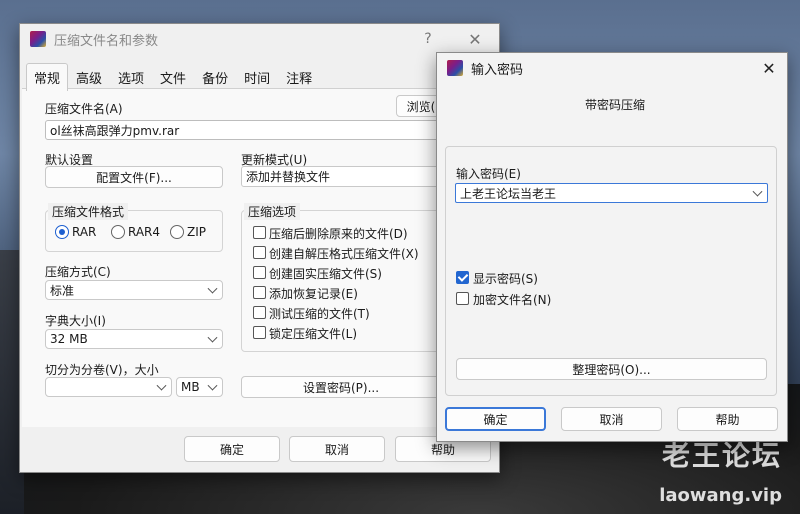  I want to click on password-help-button: 帮助, so click(727, 419).